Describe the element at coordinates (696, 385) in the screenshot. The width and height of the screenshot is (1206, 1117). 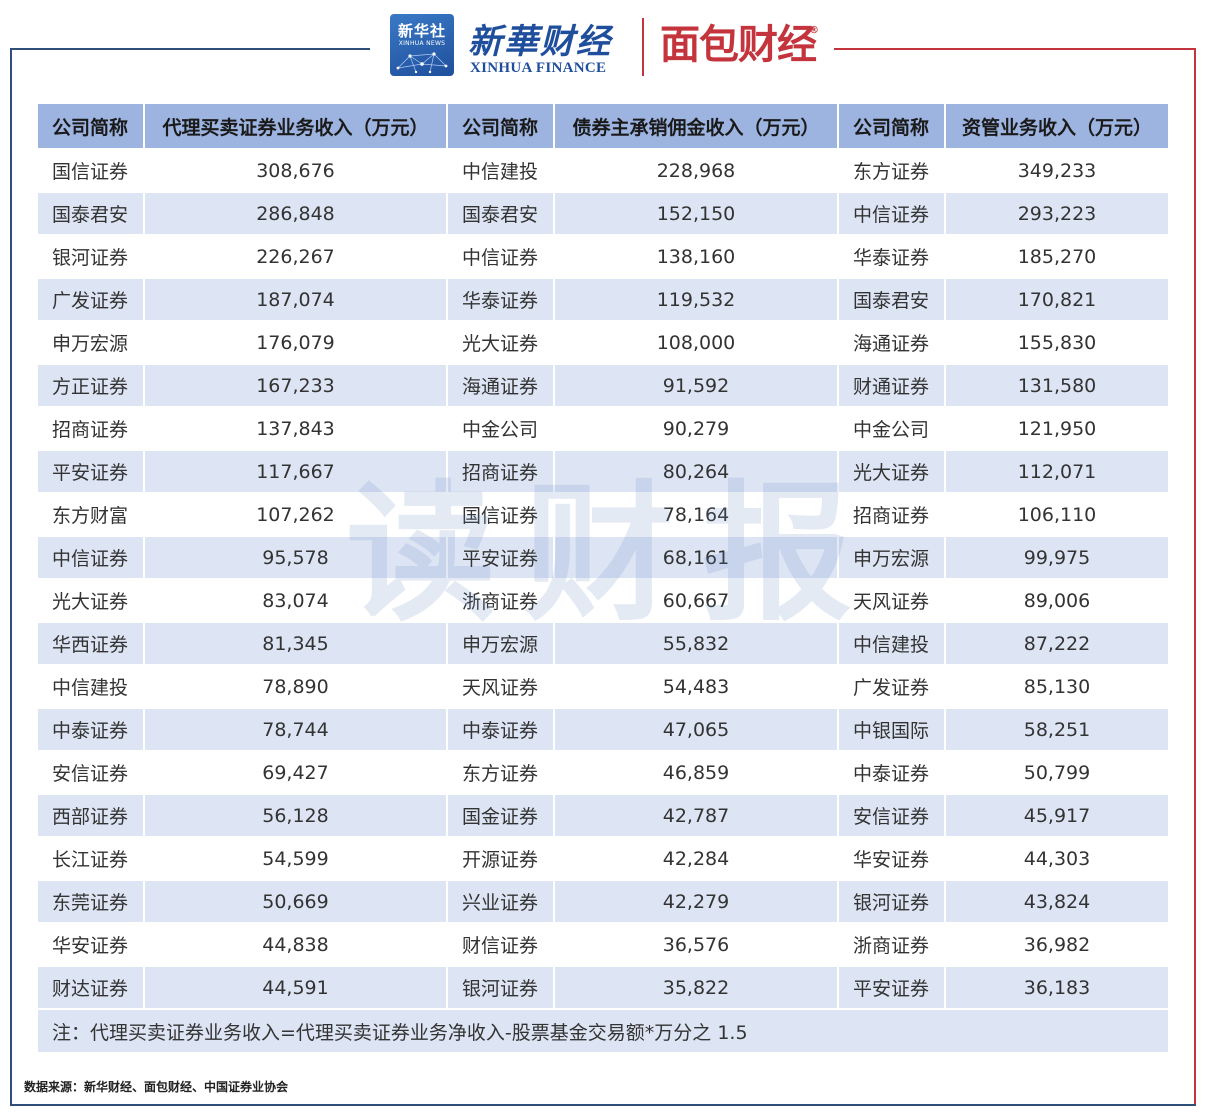
I see `revenue-value-cell: 91,592` at that location.